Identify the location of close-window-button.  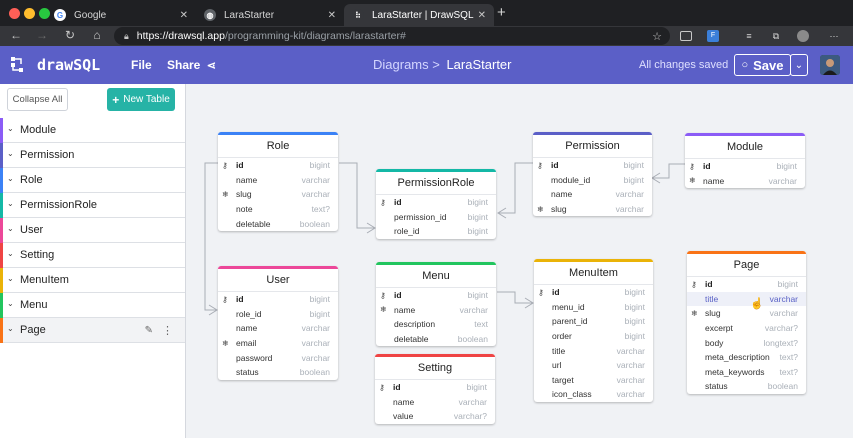
(14, 13).